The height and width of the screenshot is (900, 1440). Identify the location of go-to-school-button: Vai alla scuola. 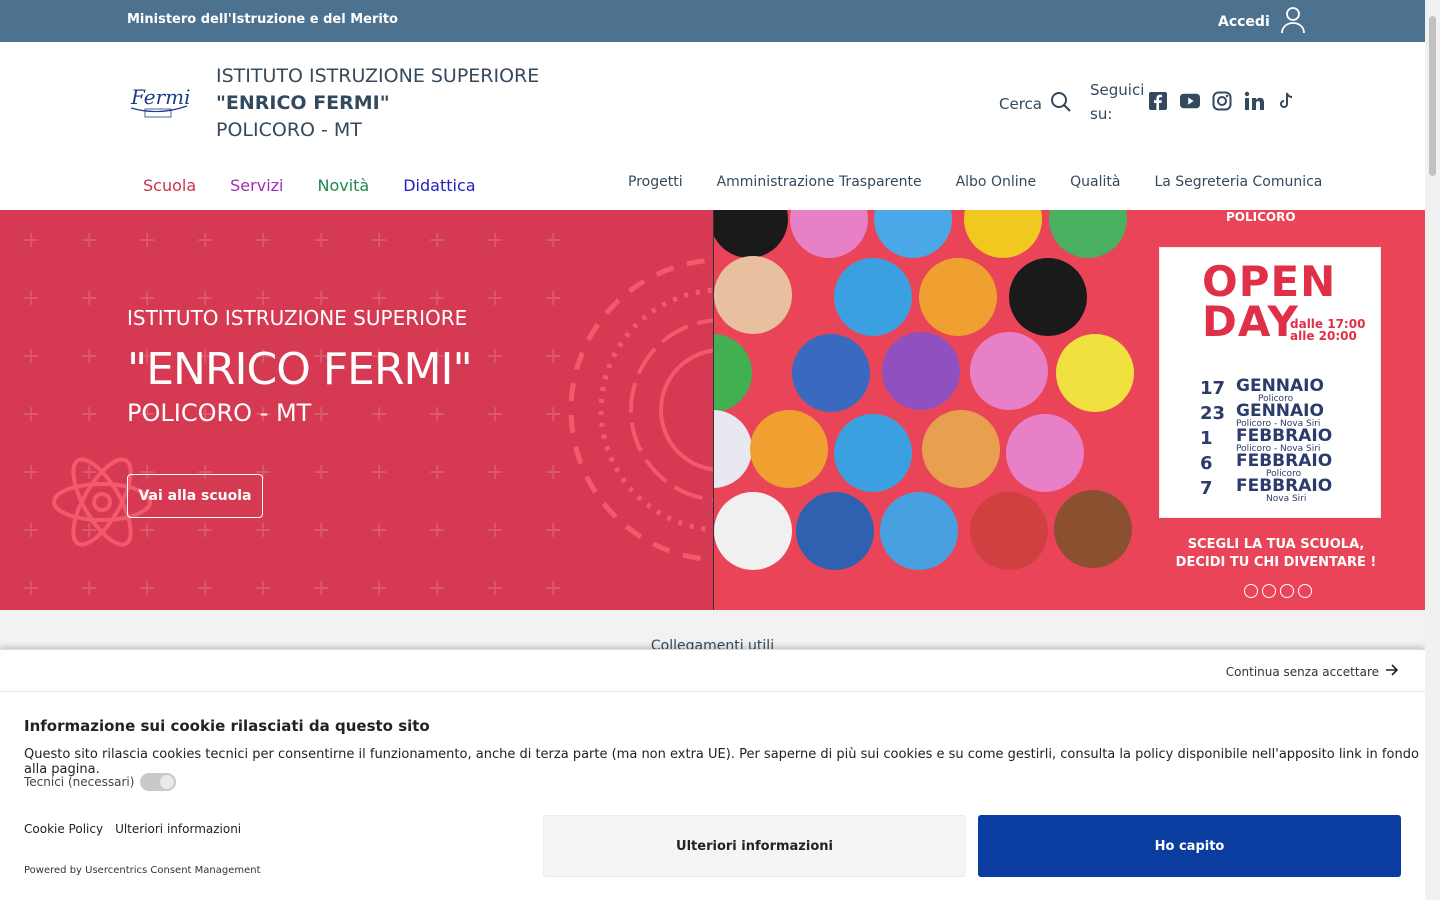
(195, 496).